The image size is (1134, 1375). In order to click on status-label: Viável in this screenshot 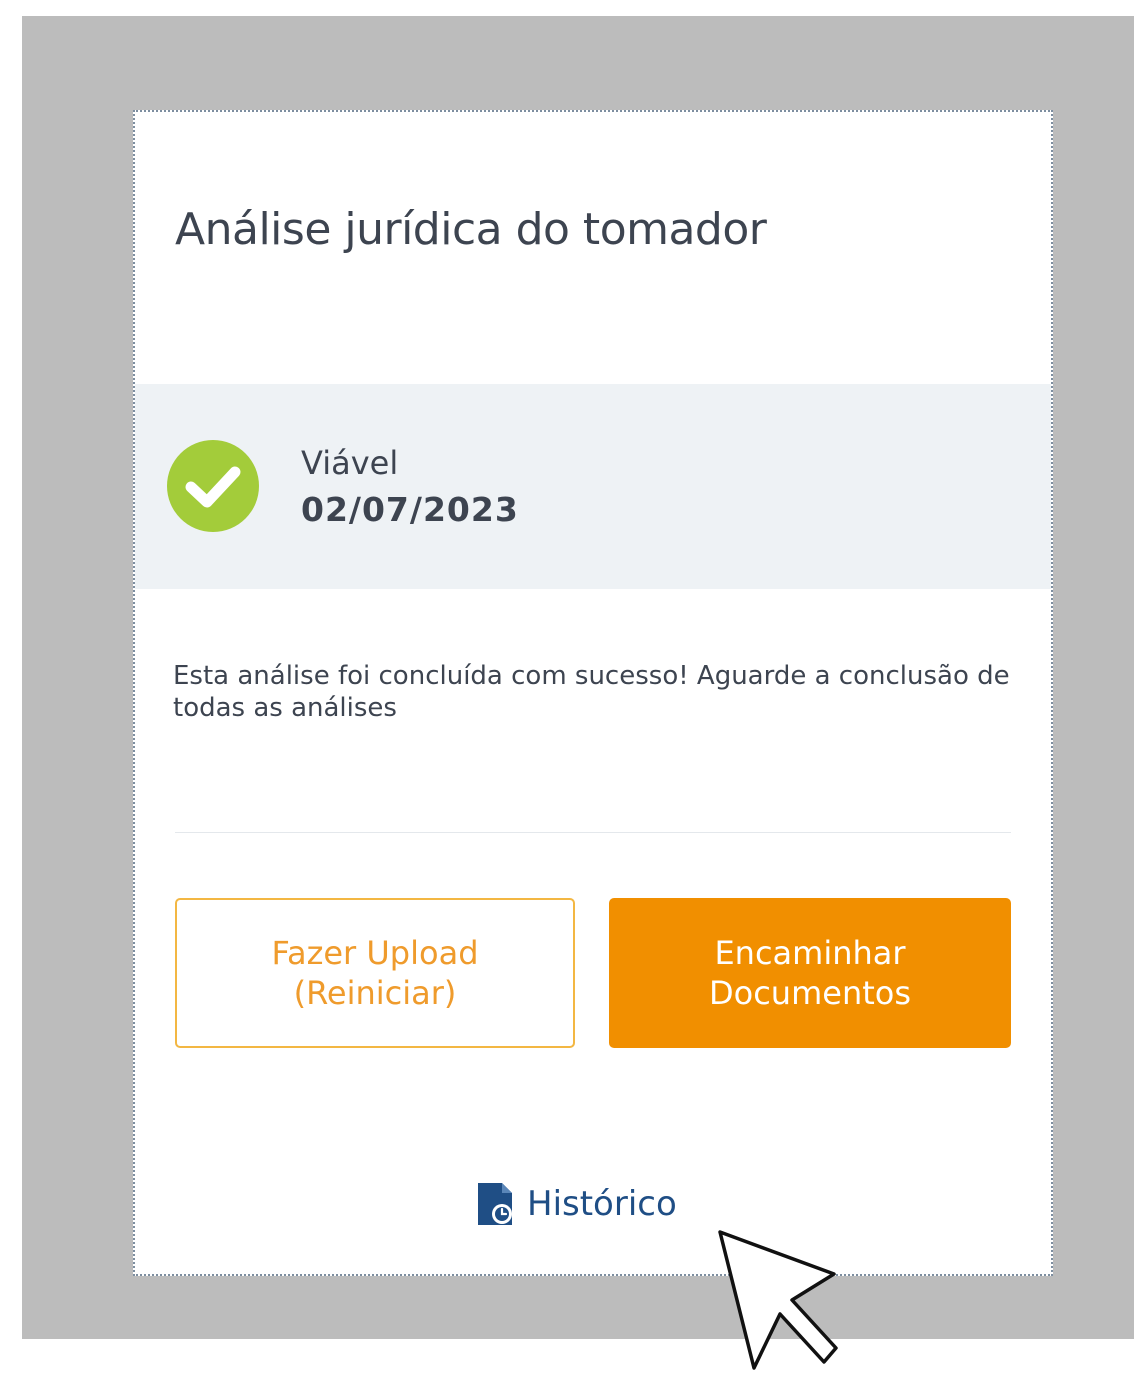, I will do `click(350, 463)`.